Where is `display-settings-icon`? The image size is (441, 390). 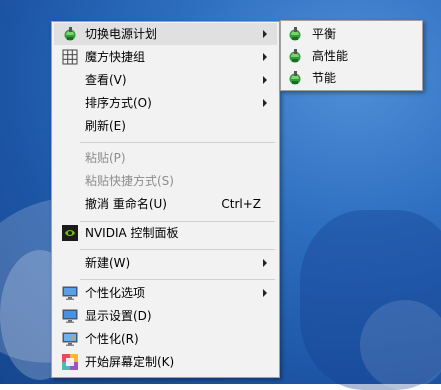
display-settings-icon is located at coordinates (70, 316).